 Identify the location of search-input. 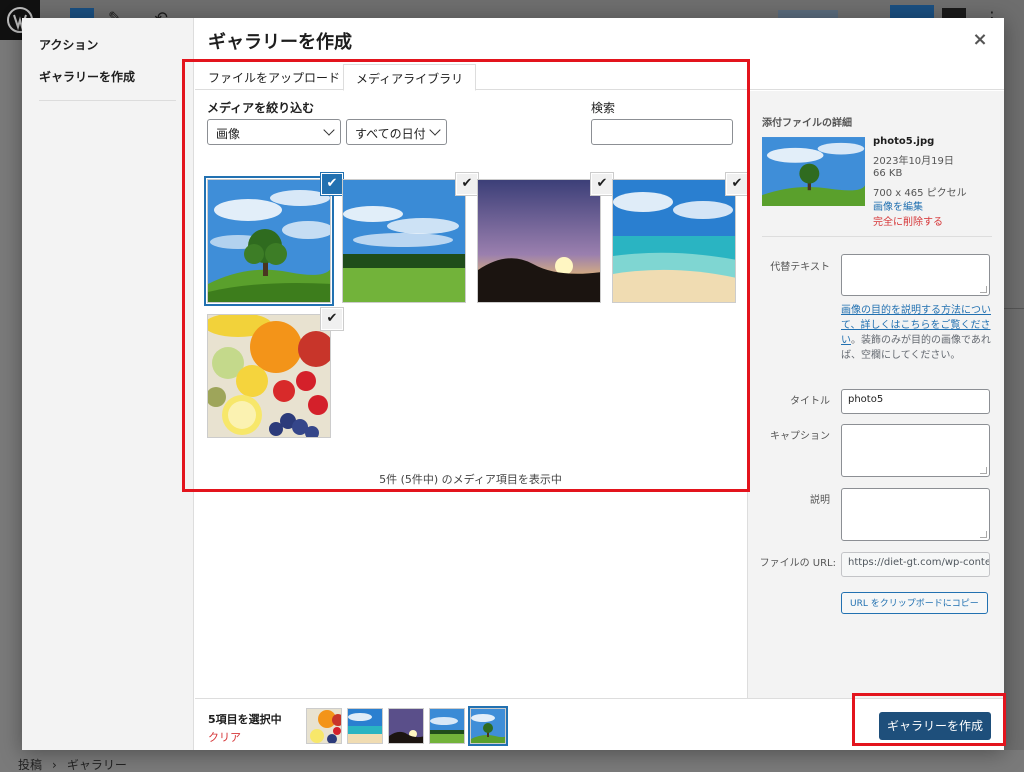
(662, 132).